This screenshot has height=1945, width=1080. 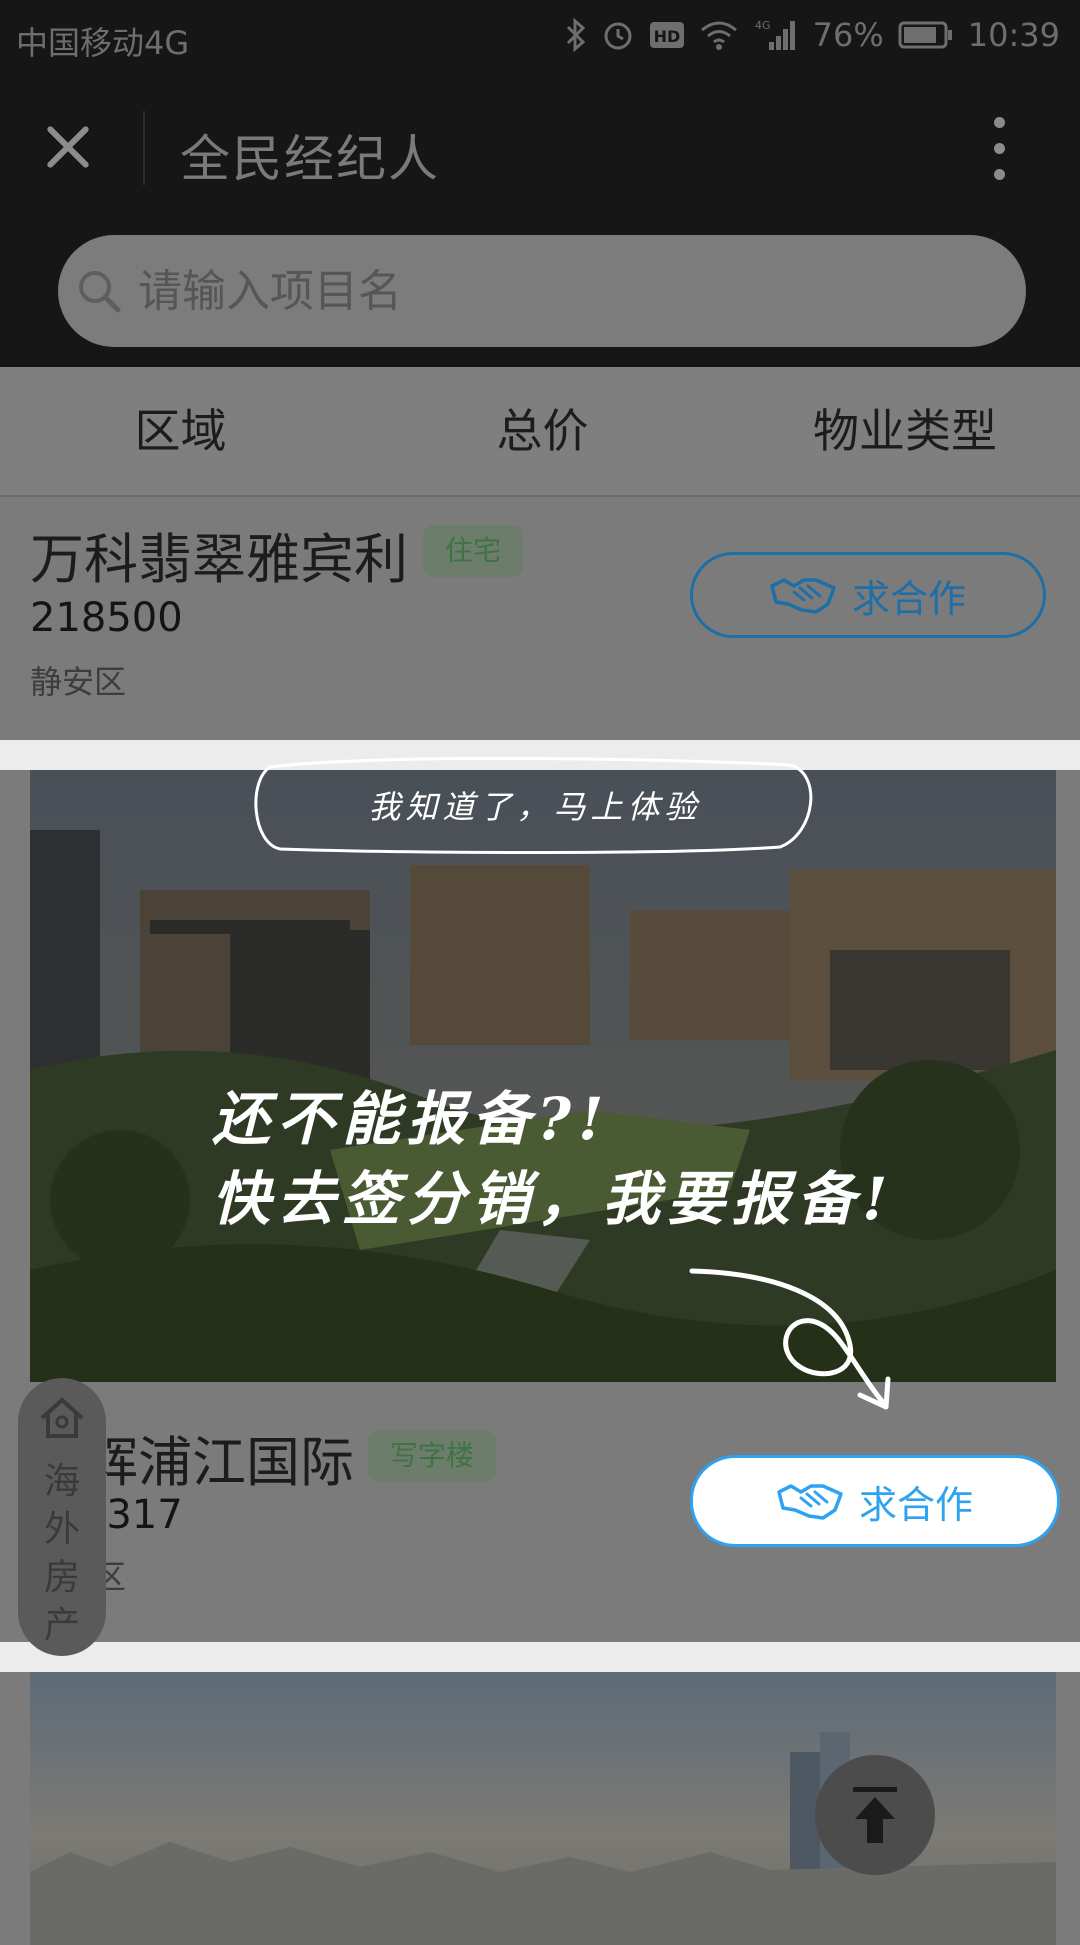 What do you see at coordinates (905, 431) in the screenshot?
I see `filter-property-type: 物业类型` at bounding box center [905, 431].